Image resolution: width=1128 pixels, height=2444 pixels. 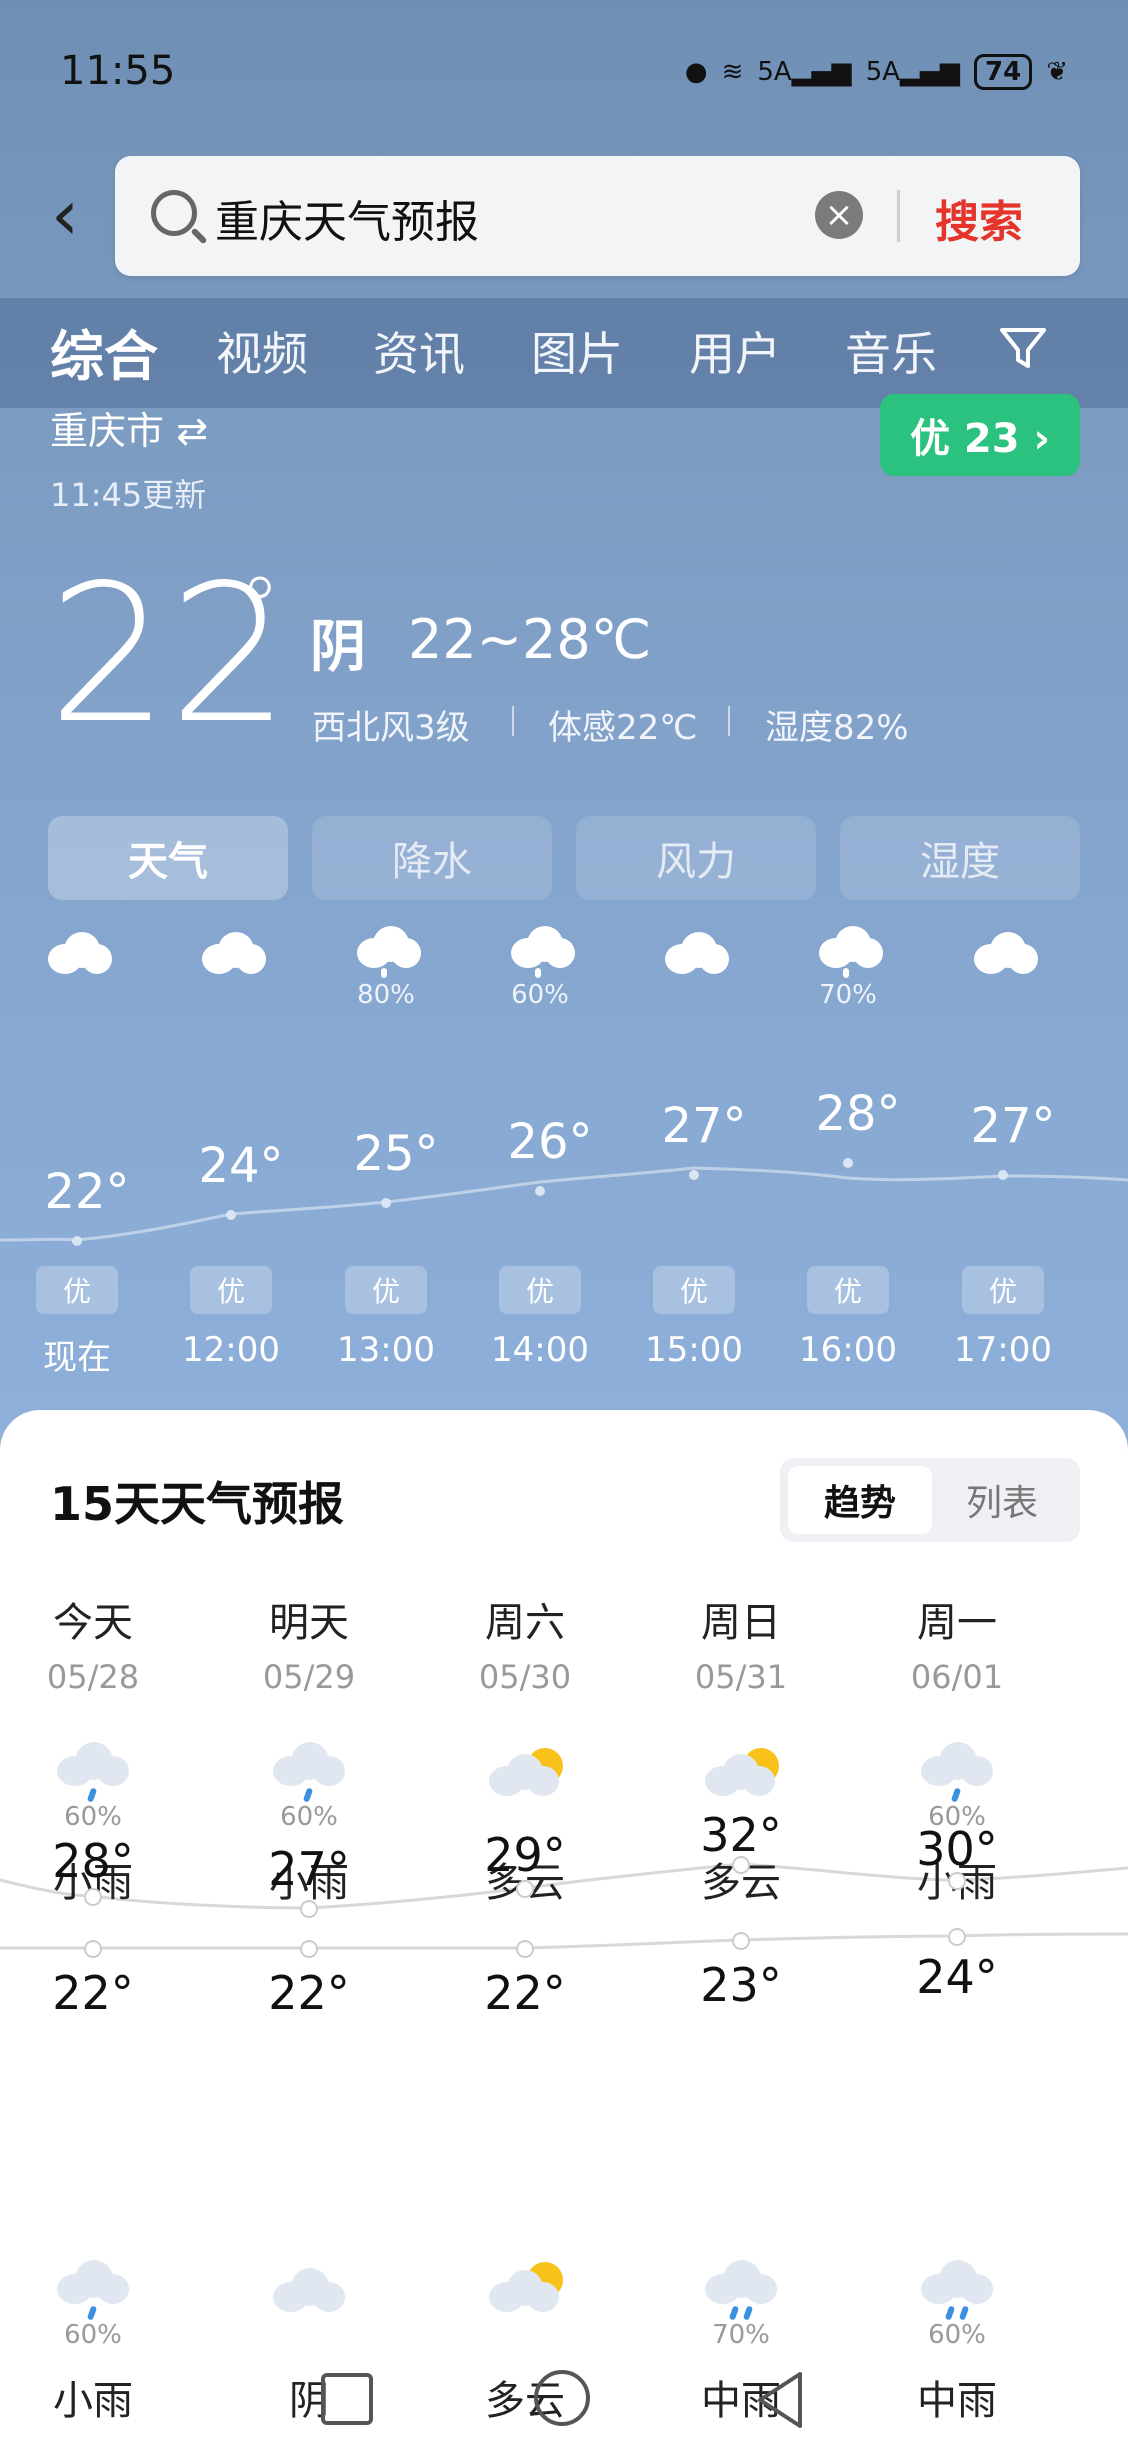 I want to click on hourly-time: 13:00, so click(x=386, y=1350).